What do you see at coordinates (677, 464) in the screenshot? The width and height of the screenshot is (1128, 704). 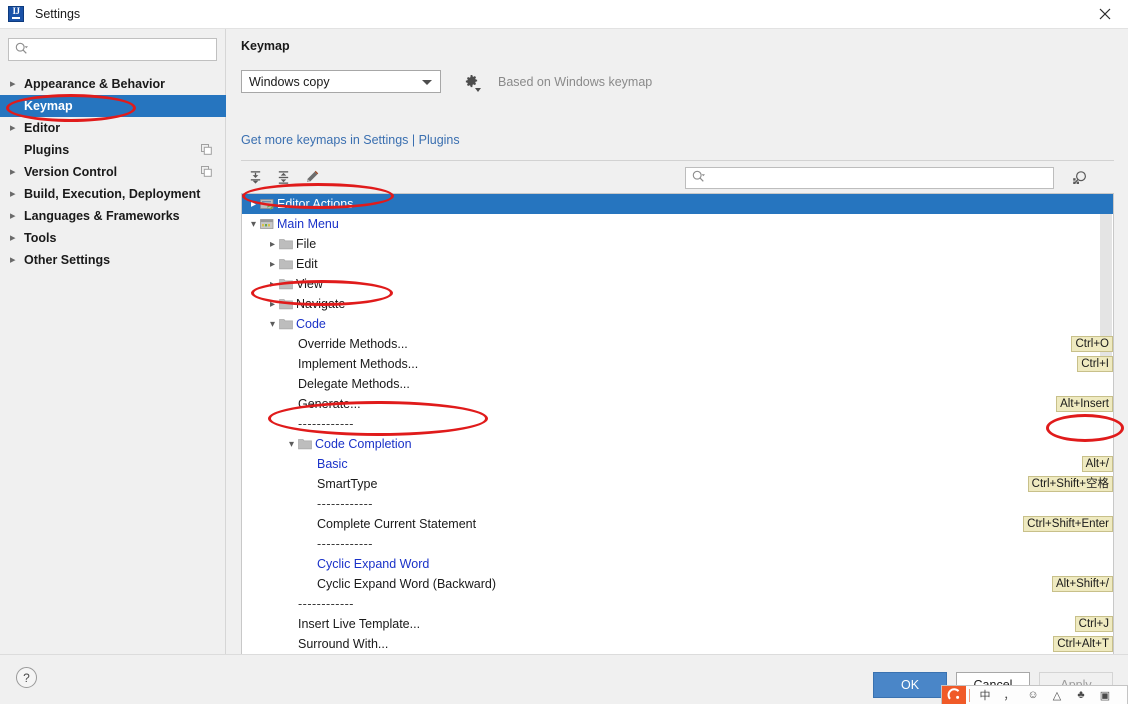 I see `tree-row: Basic Alt+/` at bounding box center [677, 464].